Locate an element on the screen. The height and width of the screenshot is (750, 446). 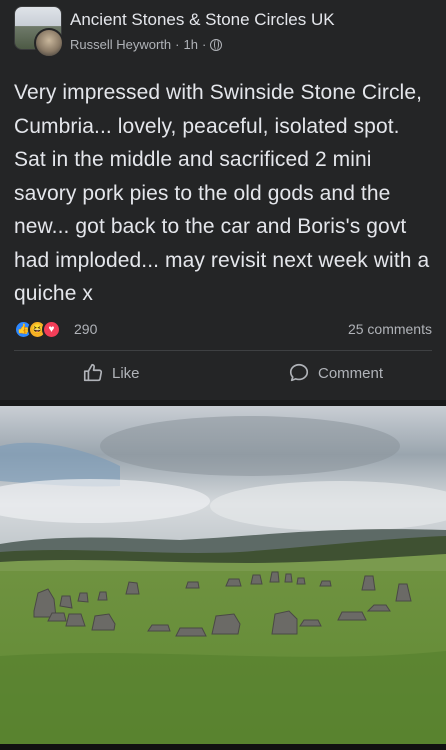
thumbs-up-icon is located at coordinates (93, 373).